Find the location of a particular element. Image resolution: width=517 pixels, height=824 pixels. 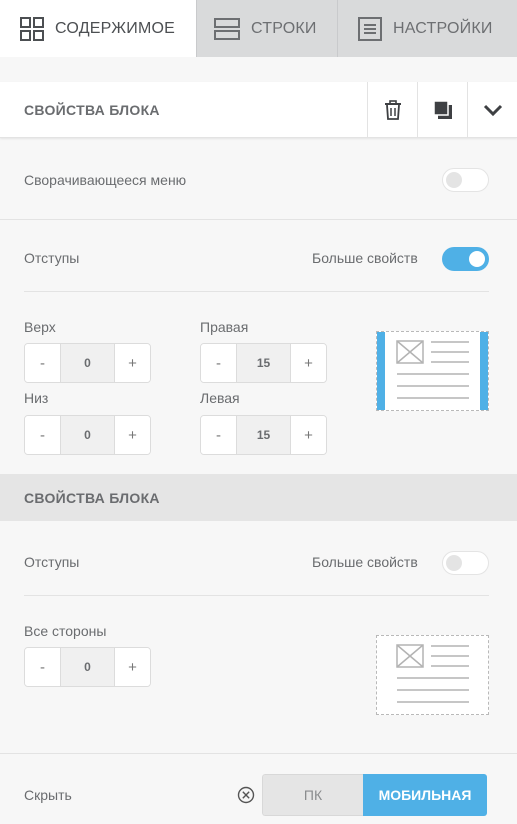

block-properties-header: СВОЙСТВА БЛОКА is located at coordinates (258, 109).